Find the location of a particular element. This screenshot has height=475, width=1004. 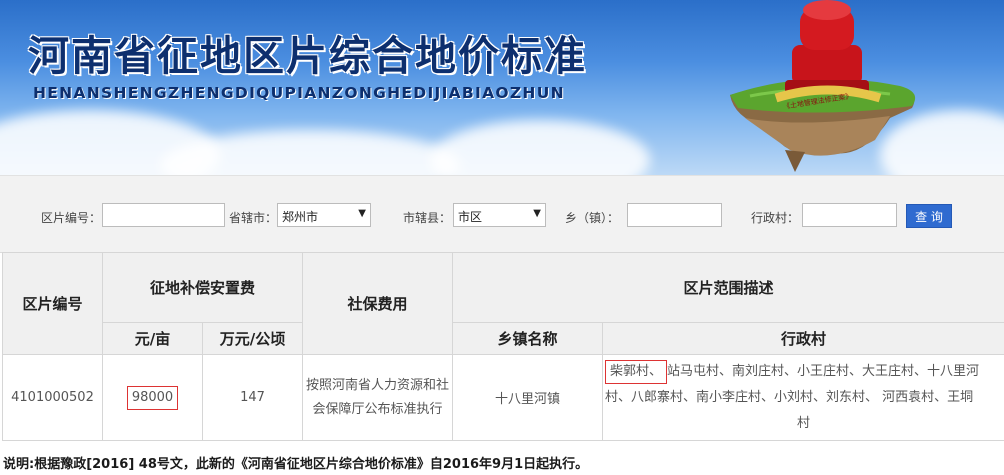

cell-social-security: 按照河南省人力资源和社会保障厅公布标准执行 is located at coordinates (378, 397).